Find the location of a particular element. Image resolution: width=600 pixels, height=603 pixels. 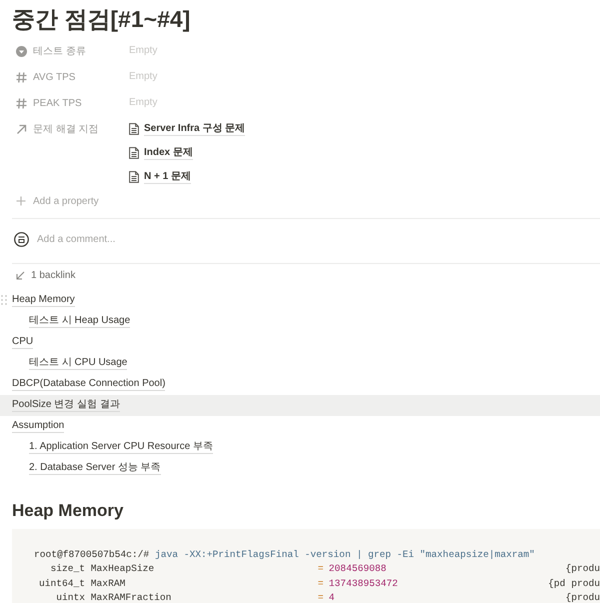

drag-handle-icon is located at coordinates (4, 300).